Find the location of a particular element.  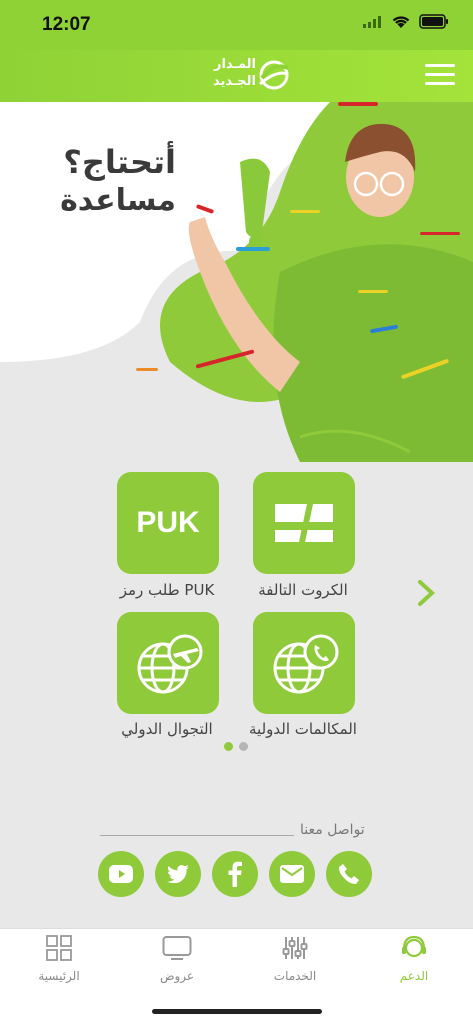

international-calls-label: المكالمات الدولية is located at coordinates (303, 729).